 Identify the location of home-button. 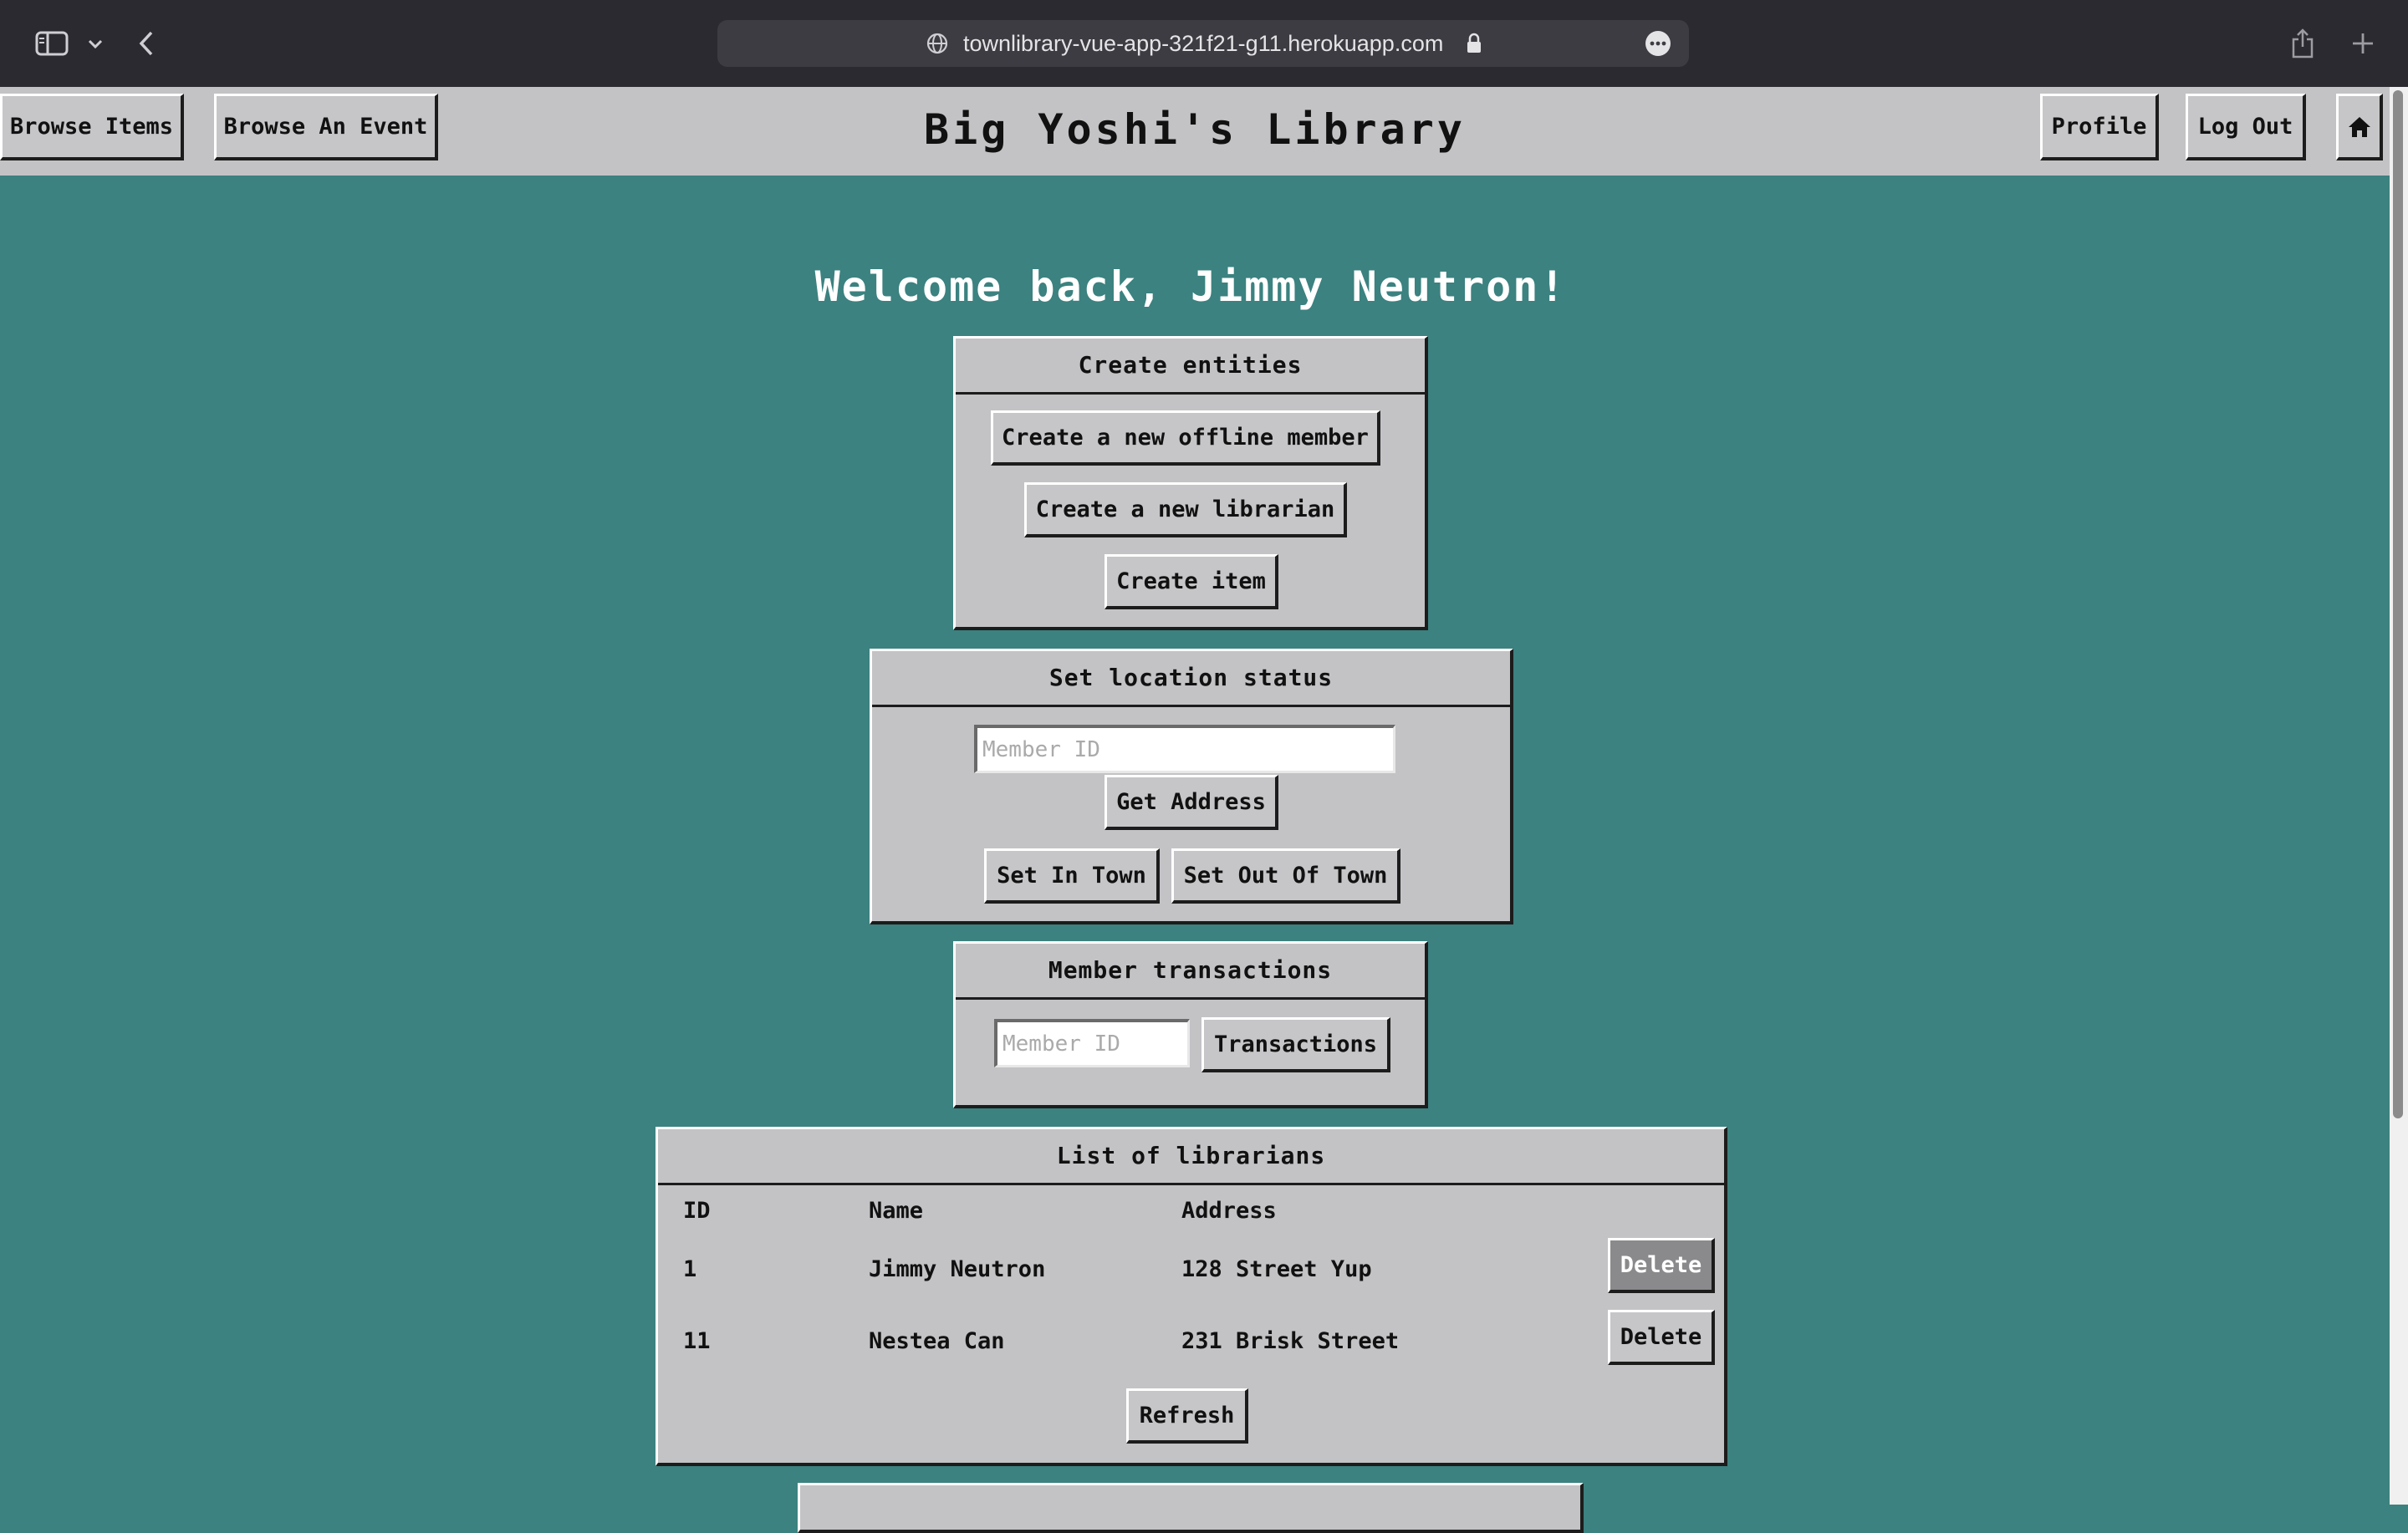
(2359, 127).